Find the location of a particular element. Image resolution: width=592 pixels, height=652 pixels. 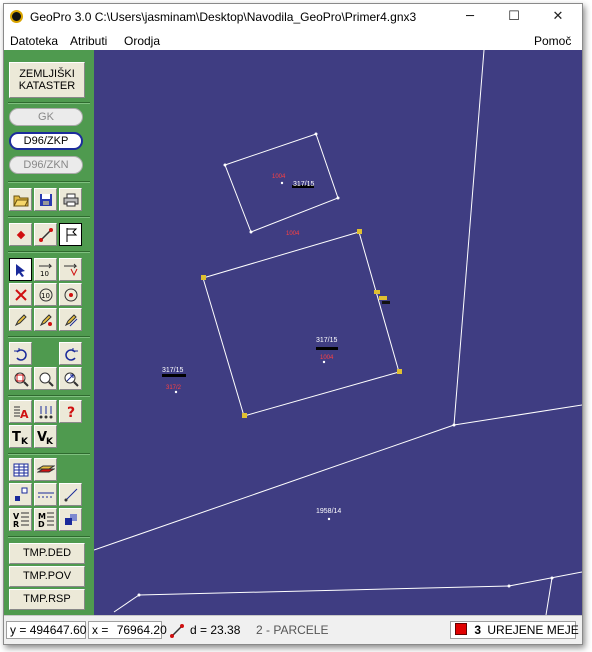

zoom-button is located at coordinates (45, 378).